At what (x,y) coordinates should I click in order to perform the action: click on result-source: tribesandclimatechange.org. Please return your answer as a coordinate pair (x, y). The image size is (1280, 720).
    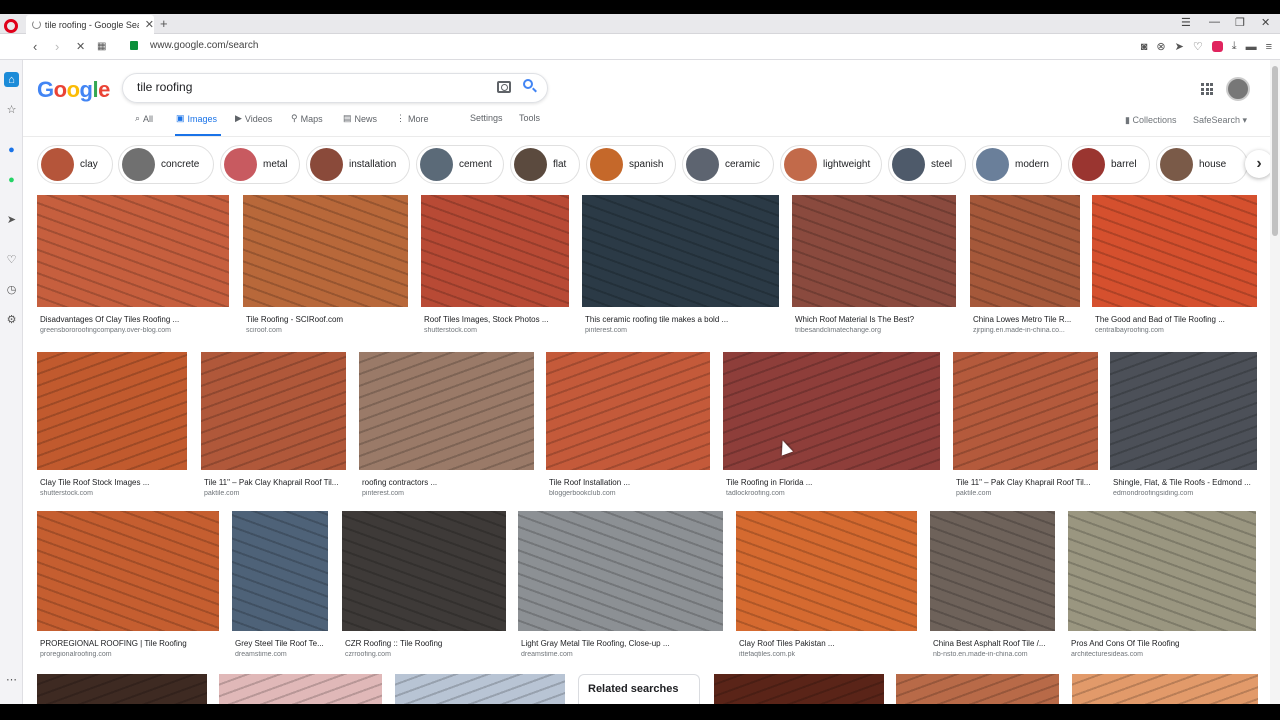
    Looking at the image, I should click on (875, 330).